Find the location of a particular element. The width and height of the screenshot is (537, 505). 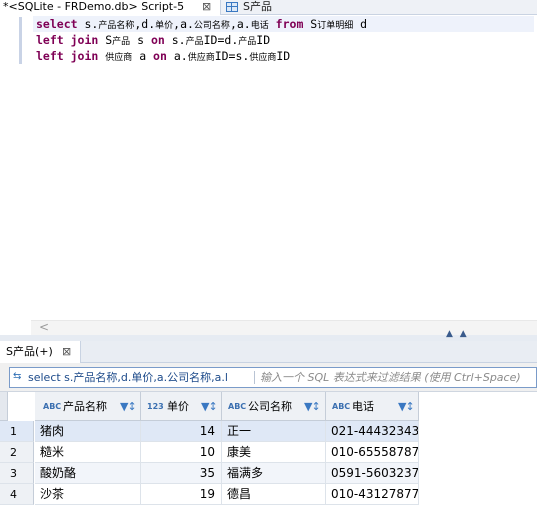

column-header-company-name: ABC 公司名称 ▼↕ is located at coordinates (274, 406).